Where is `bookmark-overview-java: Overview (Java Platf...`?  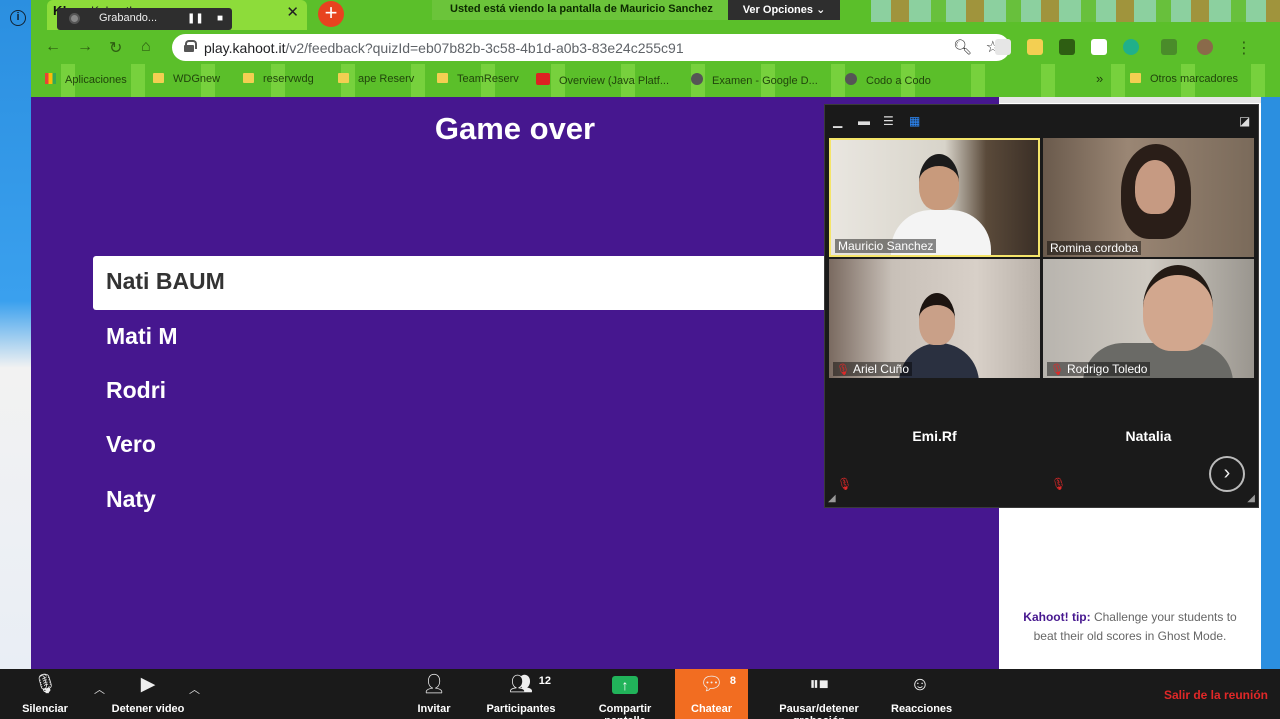
bookmark-overview-java: Overview (Java Platf... is located at coordinates (602, 80).